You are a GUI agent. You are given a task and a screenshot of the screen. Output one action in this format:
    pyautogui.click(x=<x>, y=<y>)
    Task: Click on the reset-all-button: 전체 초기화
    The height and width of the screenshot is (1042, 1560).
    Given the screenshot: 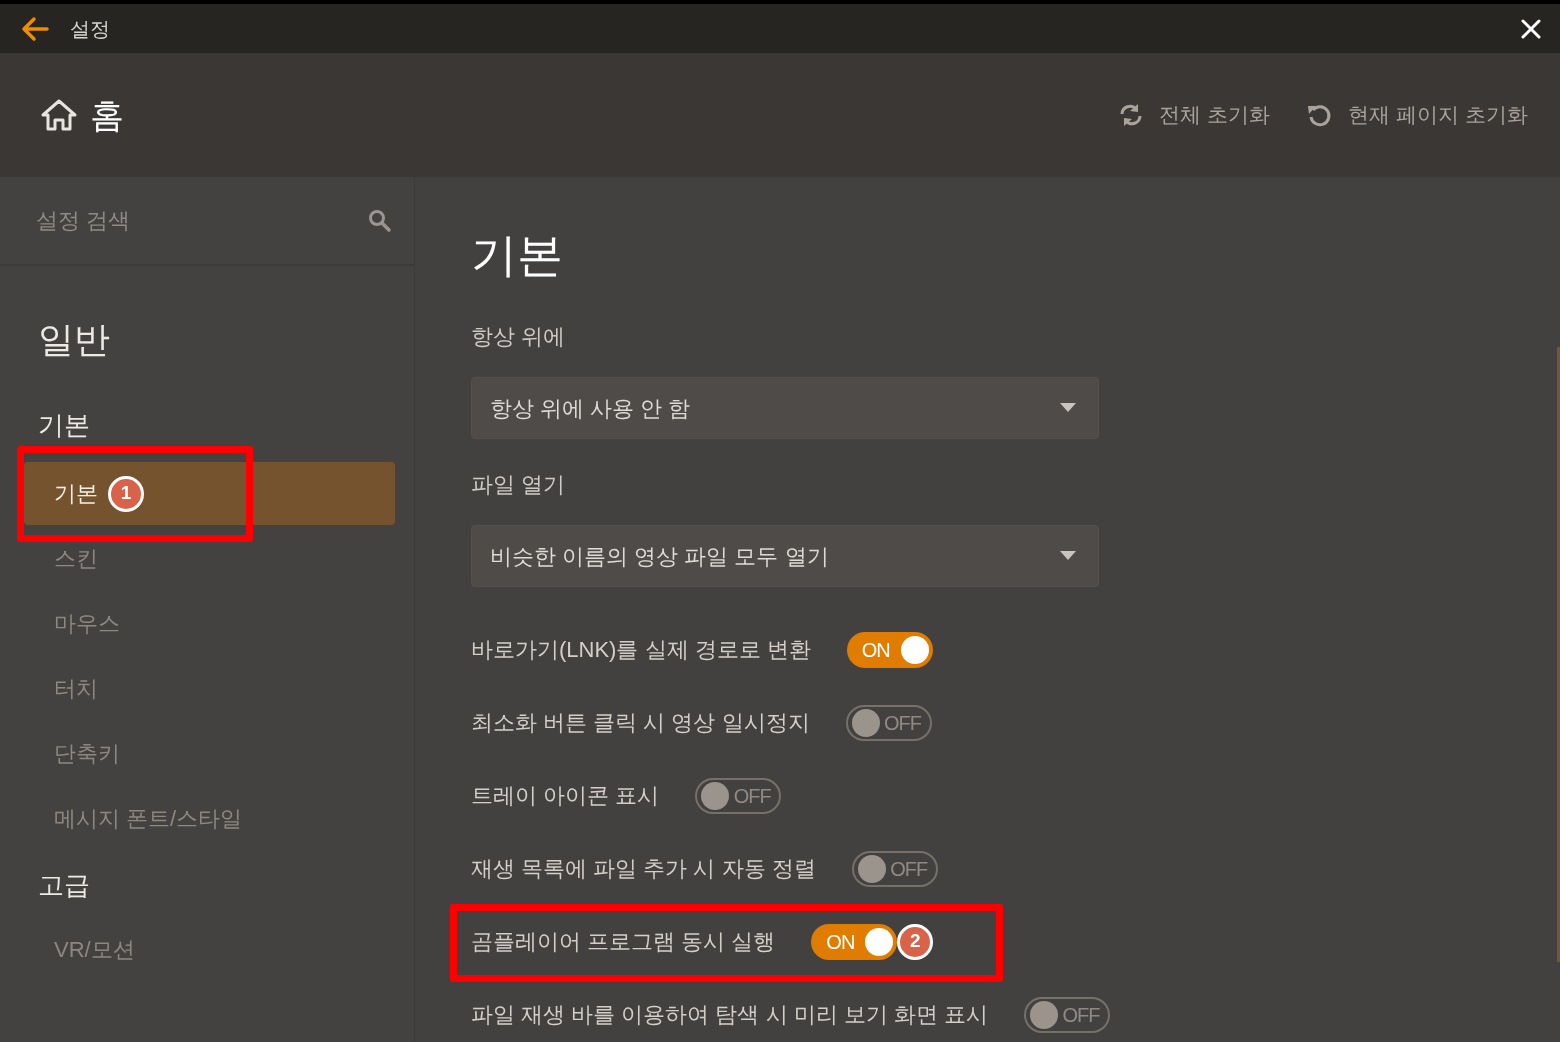 What is the action you would take?
    pyautogui.click(x=1194, y=115)
    